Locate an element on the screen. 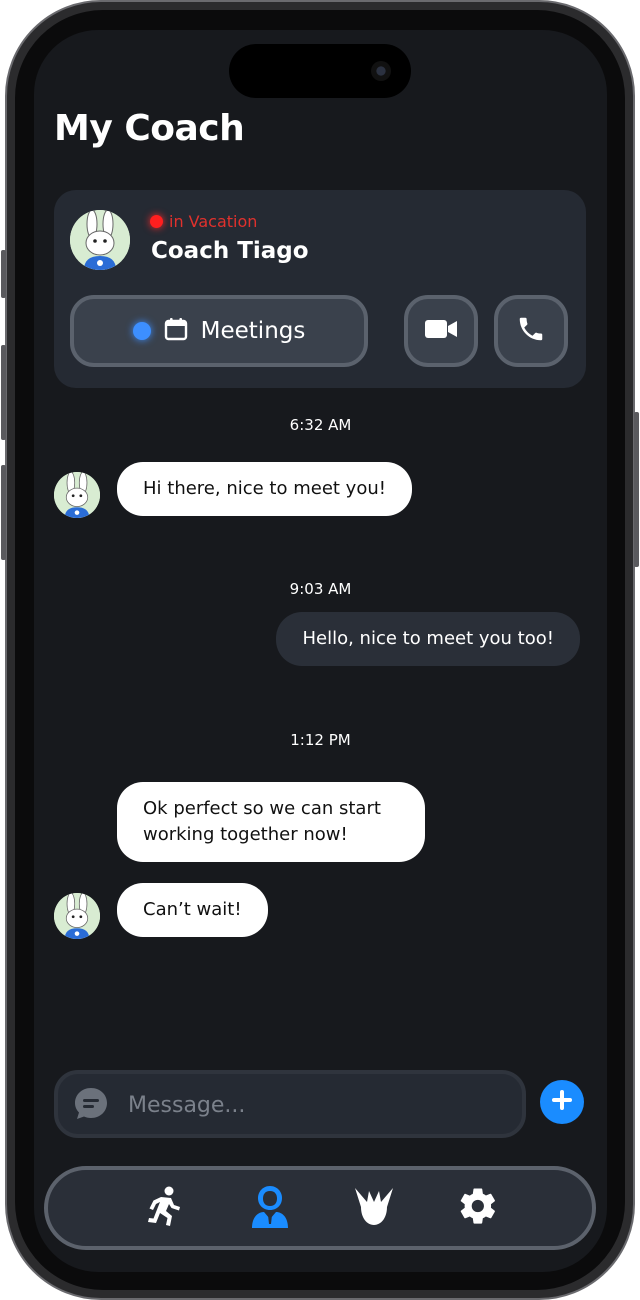 Image resolution: width=640 pixels, height=1300 pixels. add-button is located at coordinates (562, 1102).